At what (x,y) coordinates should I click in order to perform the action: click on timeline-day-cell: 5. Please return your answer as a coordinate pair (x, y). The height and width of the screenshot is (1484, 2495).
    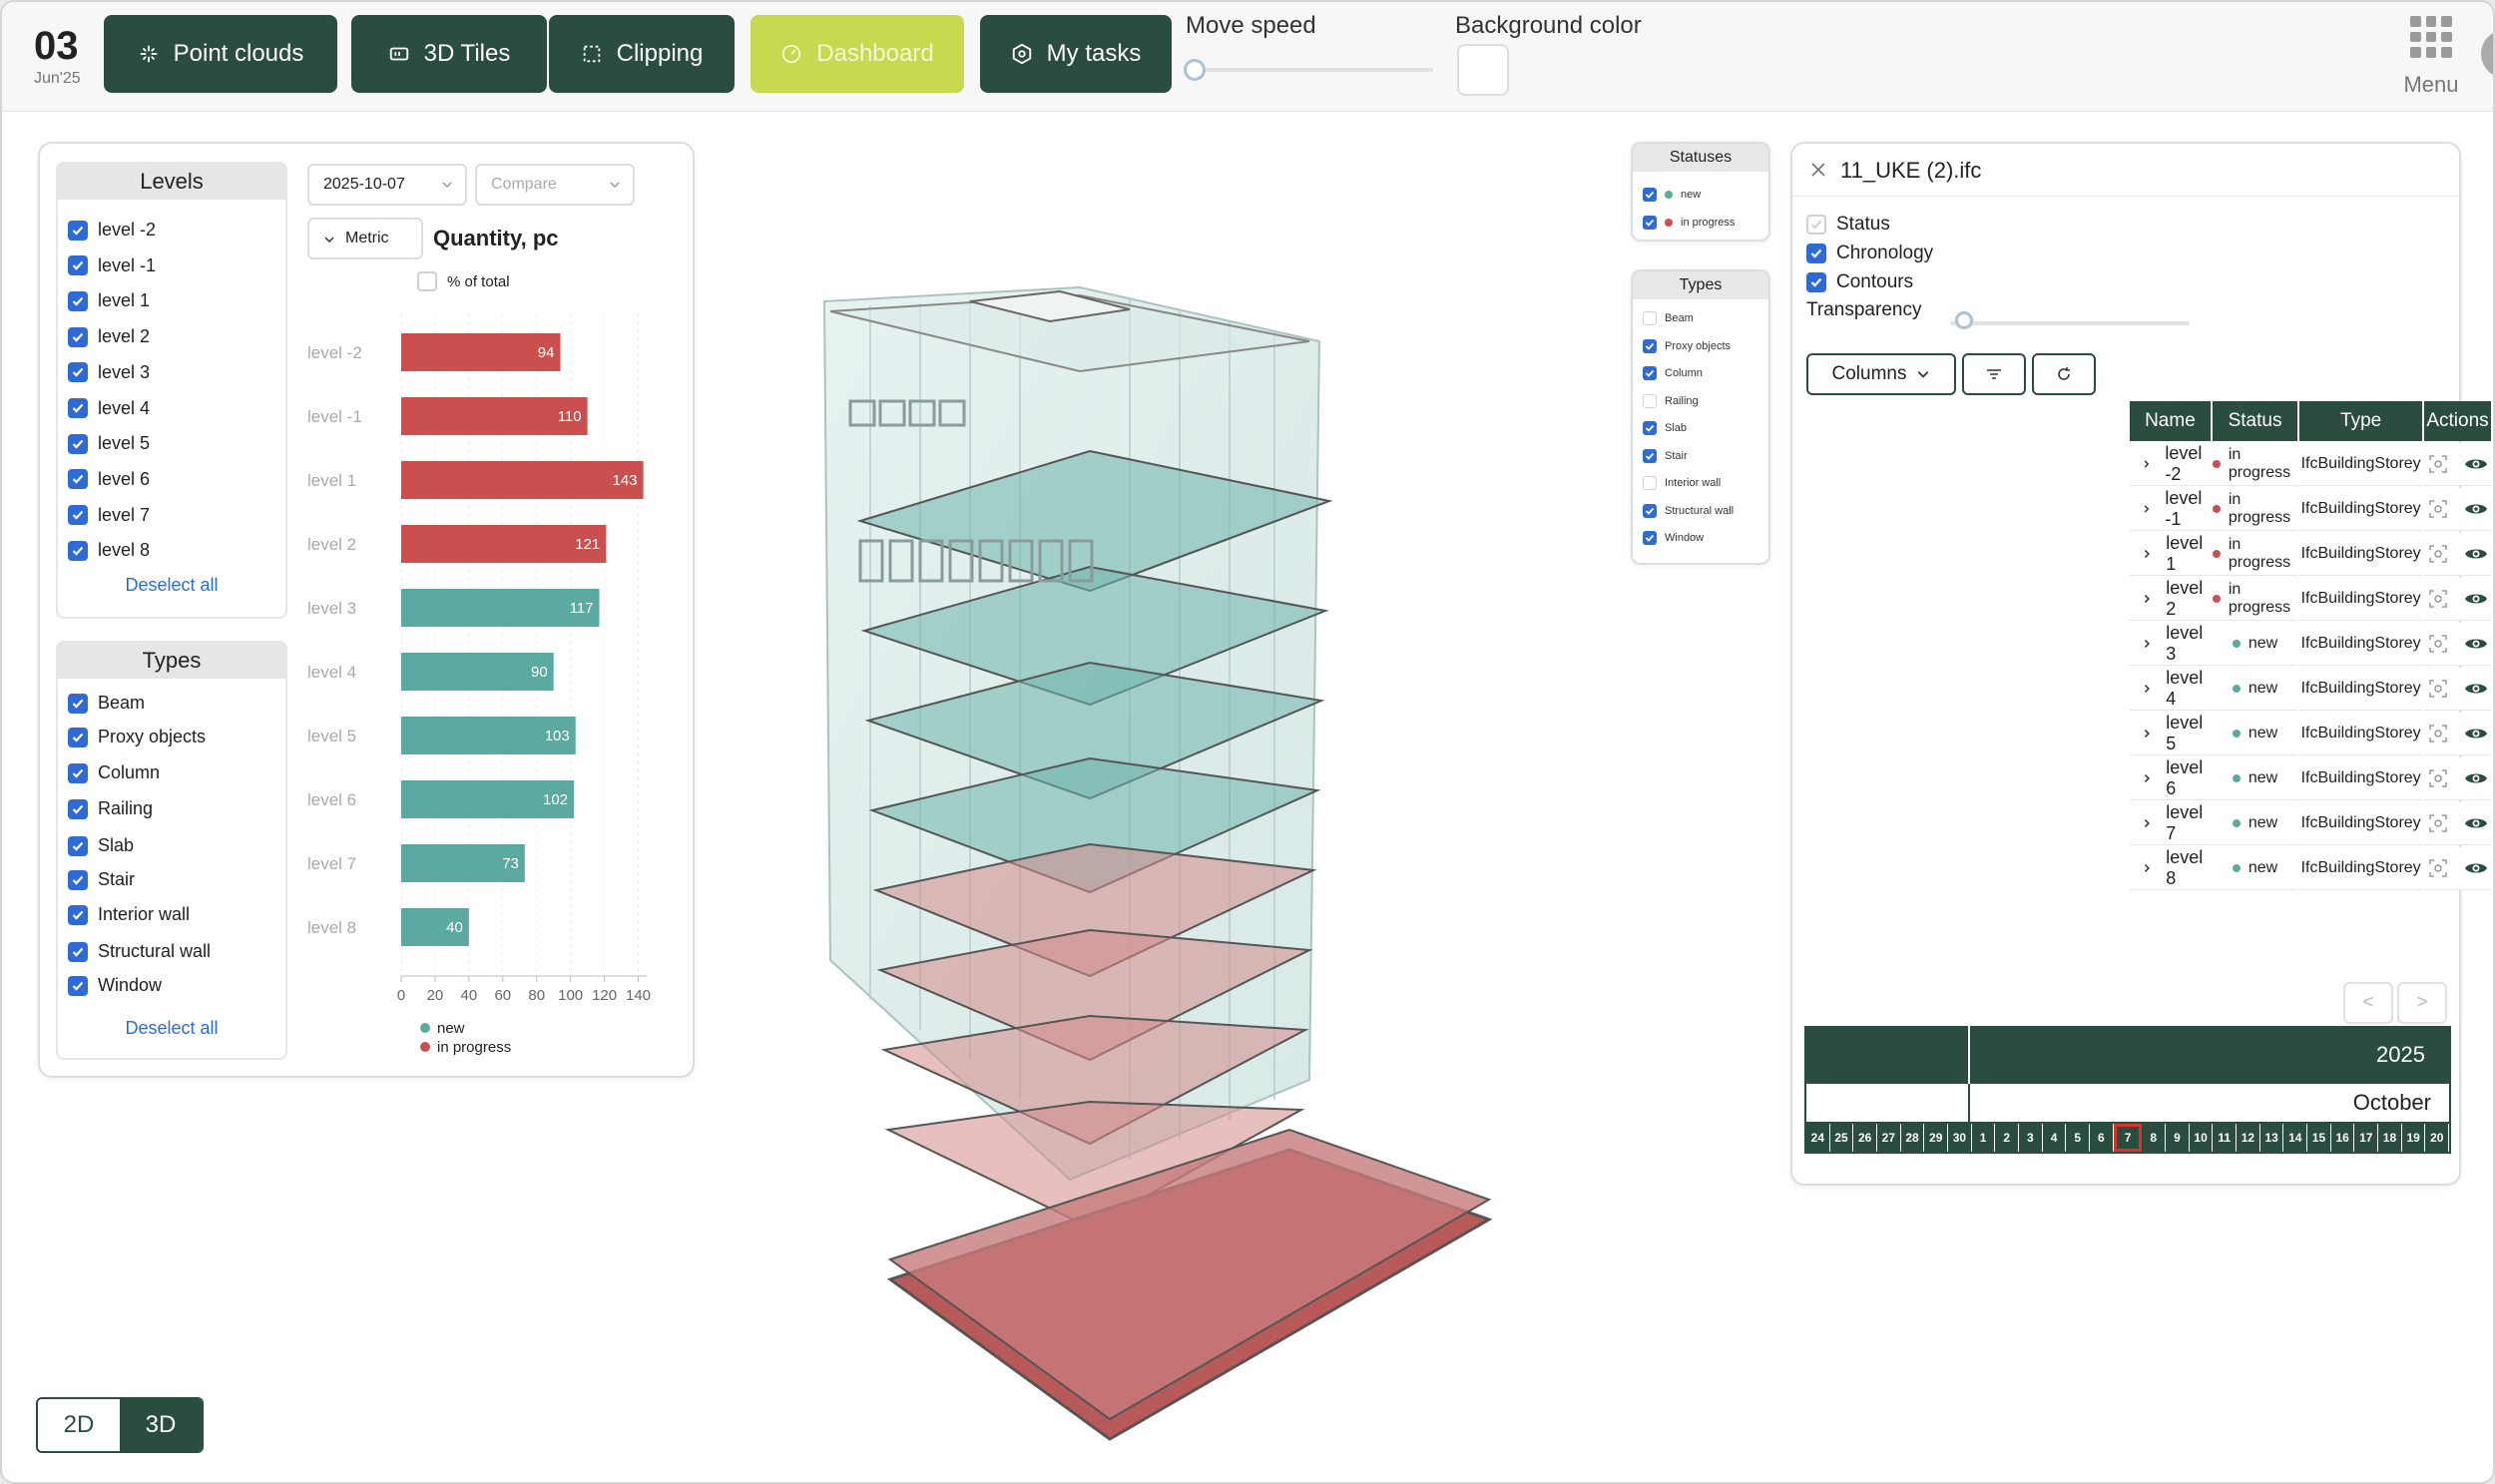
    Looking at the image, I should click on (2078, 1138).